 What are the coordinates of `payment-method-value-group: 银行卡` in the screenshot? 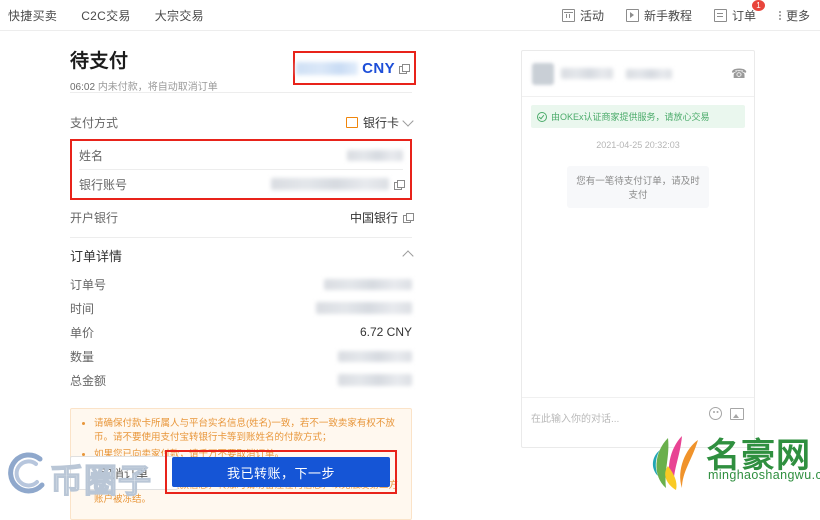 It's located at (379, 122).